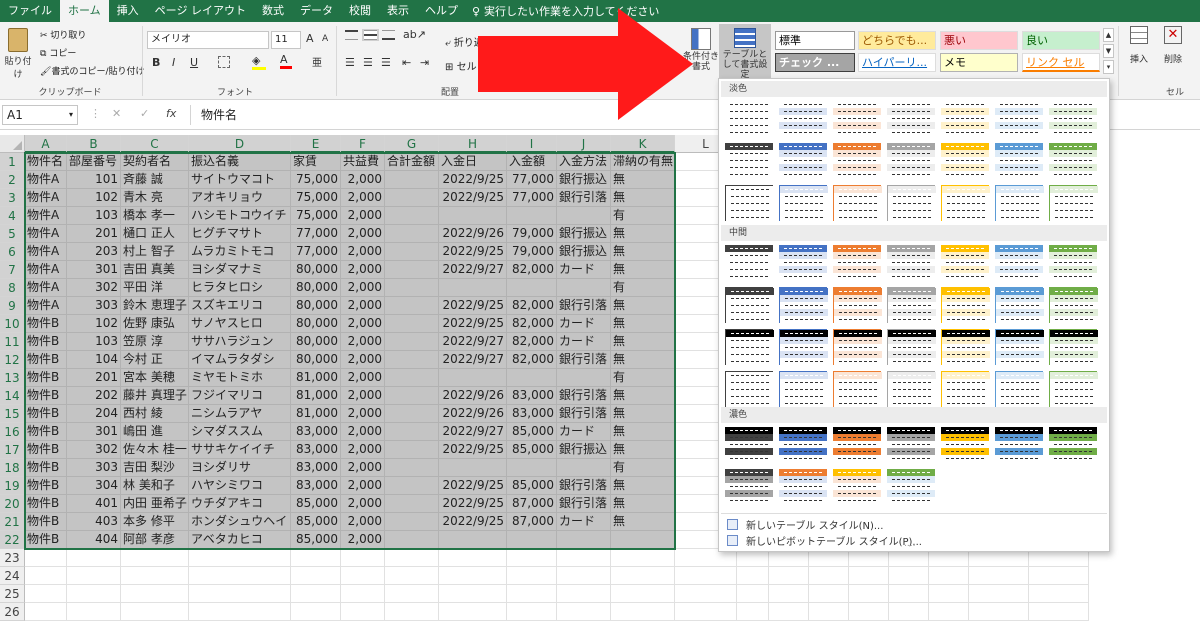 This screenshot has width=1200, height=630. What do you see at coordinates (370, 35) in the screenshot?
I see `align-middle-button` at bounding box center [370, 35].